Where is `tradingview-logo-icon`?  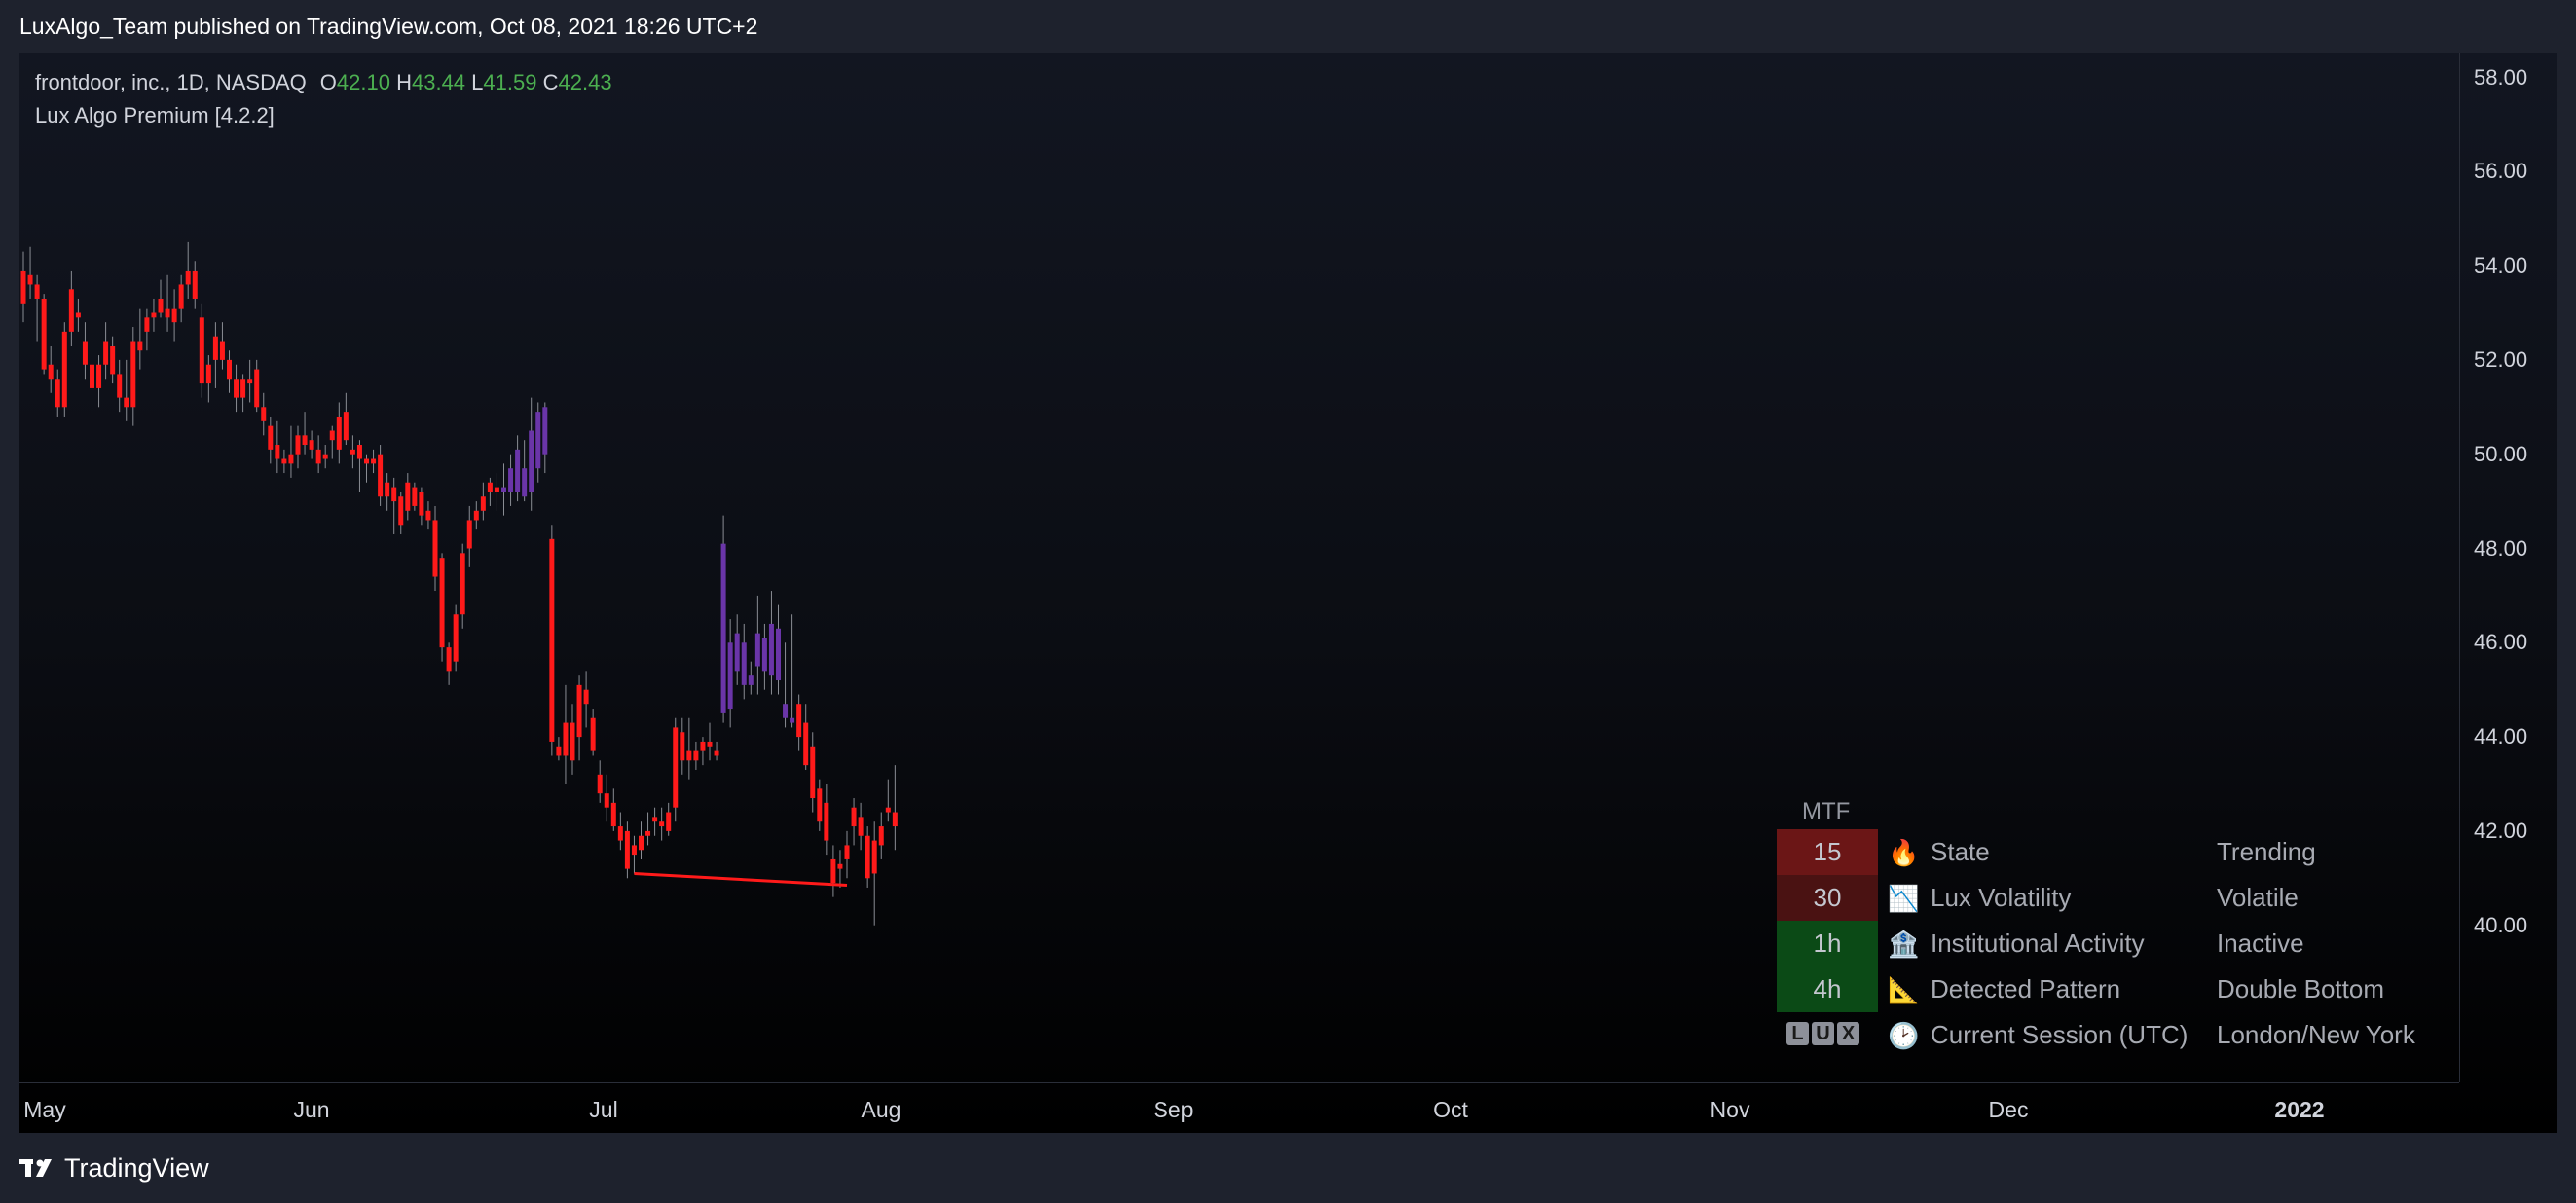 tradingview-logo-icon is located at coordinates (37, 1168).